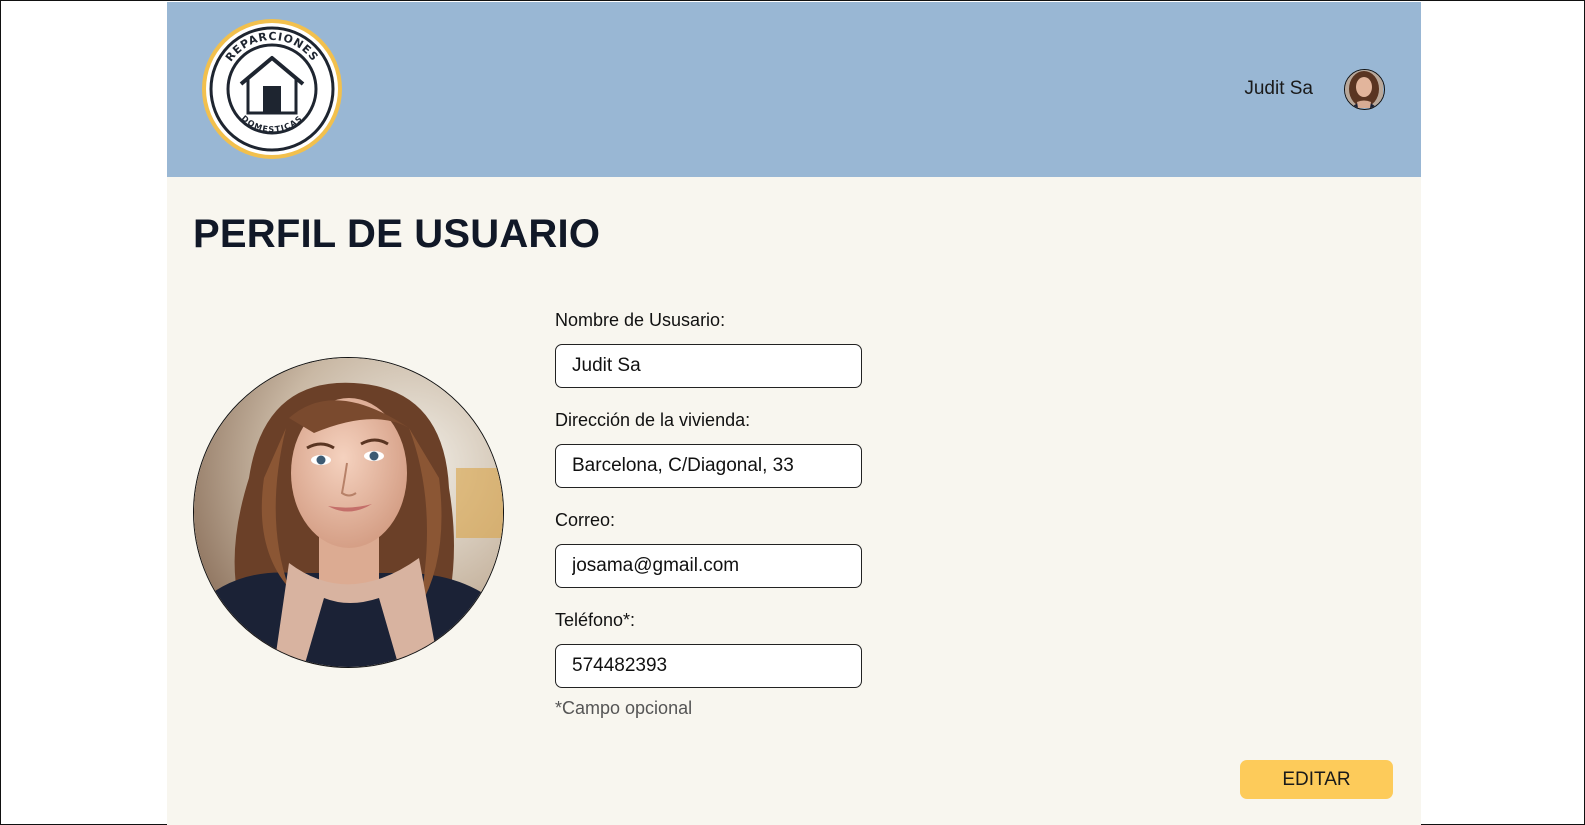 Image resolution: width=1585 pixels, height=825 pixels. I want to click on logo: REPARCIONES DOMESTICAS, so click(272, 89).